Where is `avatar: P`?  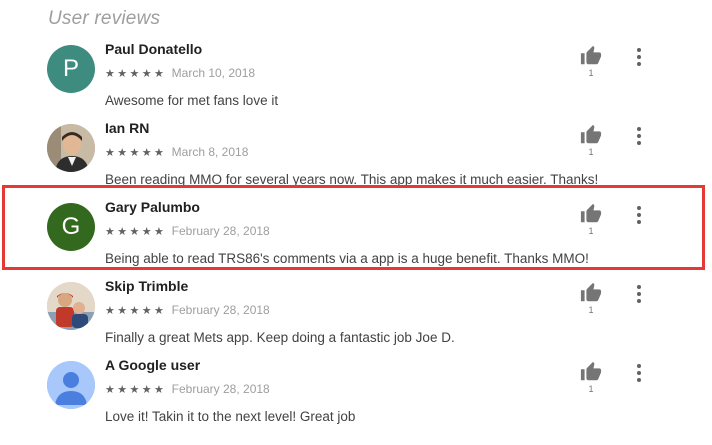
avatar: P is located at coordinates (71, 69).